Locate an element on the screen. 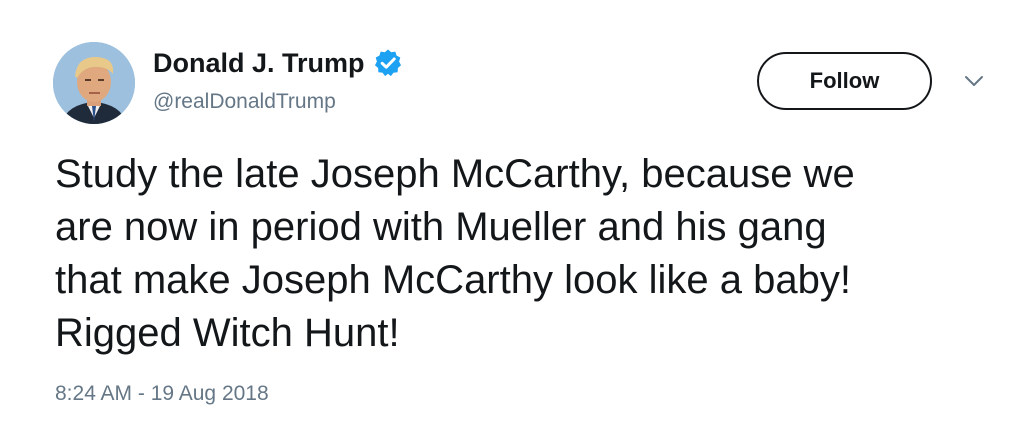 The height and width of the screenshot is (427, 1024). follow-button: Follow is located at coordinates (844, 81).